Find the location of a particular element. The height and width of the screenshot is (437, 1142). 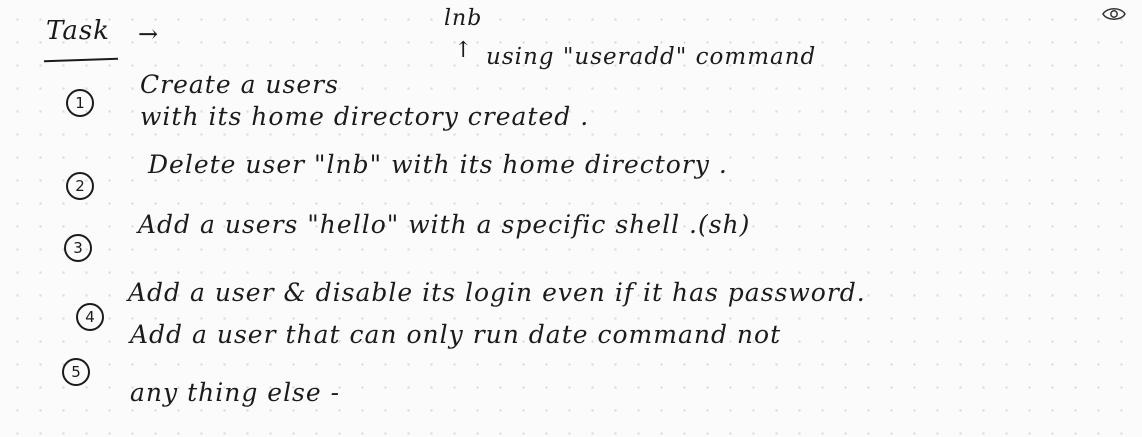

eye-icon is located at coordinates (1114, 14).